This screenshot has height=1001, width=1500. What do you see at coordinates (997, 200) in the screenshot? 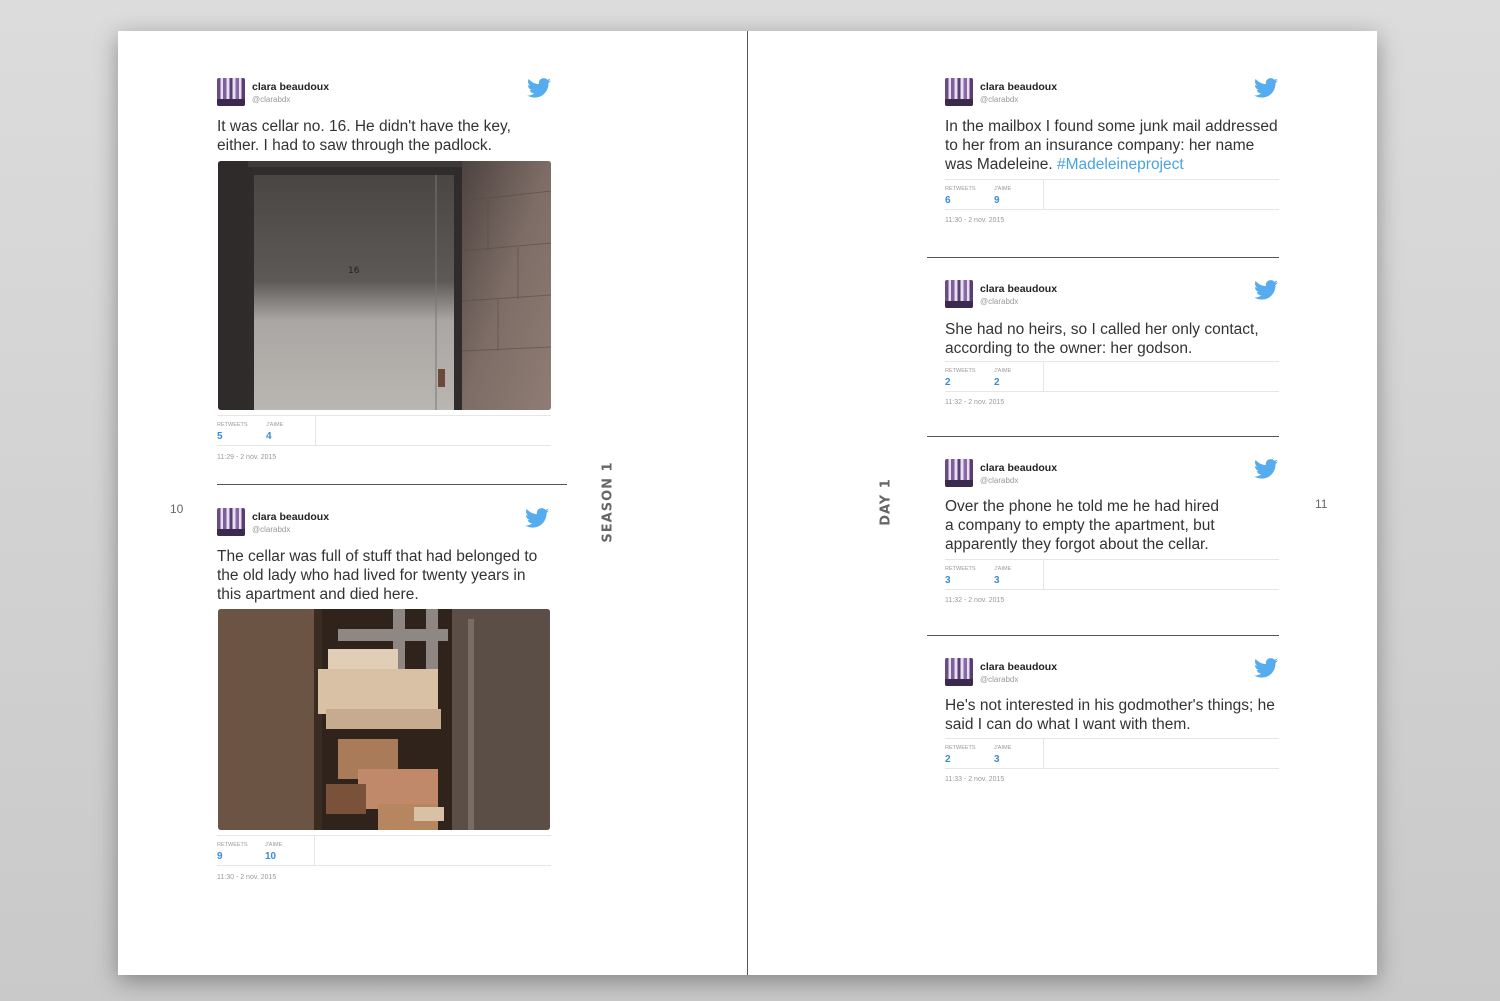
I see `likes-count: 9` at bounding box center [997, 200].